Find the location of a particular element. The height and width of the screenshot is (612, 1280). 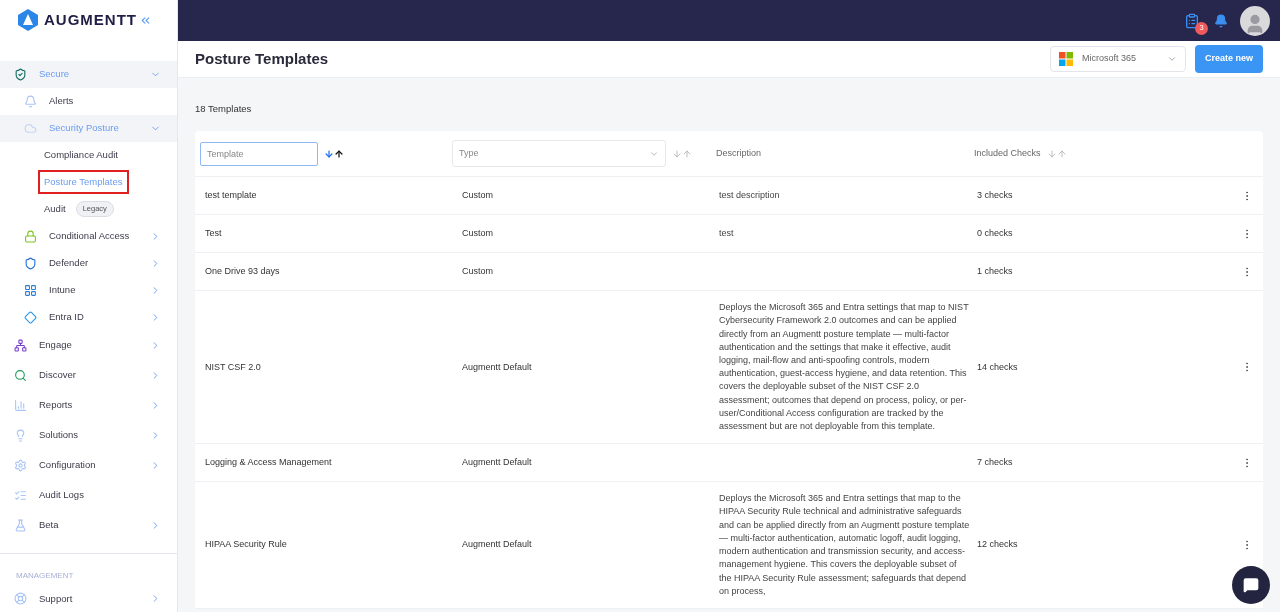

nav-row: Conditional Access is located at coordinates (88, 236).